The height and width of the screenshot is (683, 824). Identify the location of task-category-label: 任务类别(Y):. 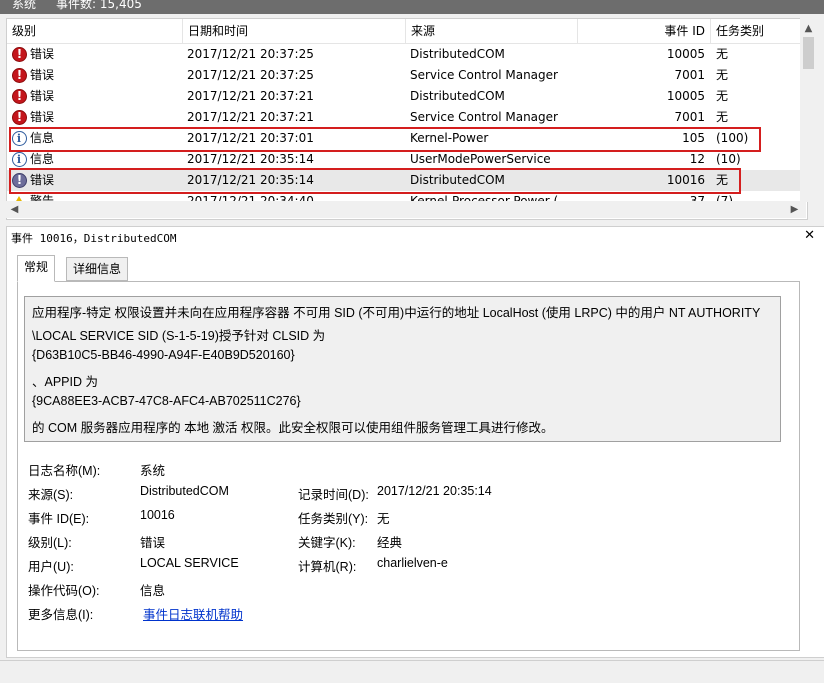
(333, 519).